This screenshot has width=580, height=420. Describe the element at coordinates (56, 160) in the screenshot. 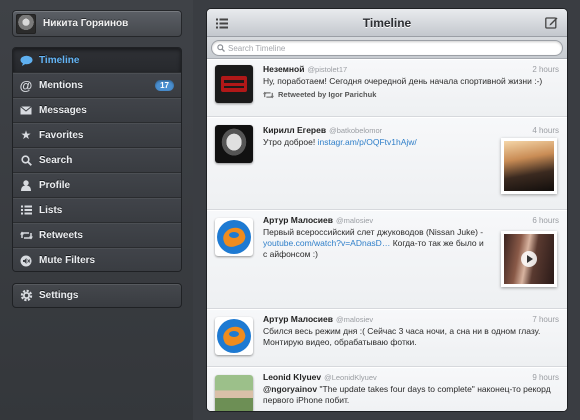

I see `sidebar-item-label: Search` at that location.